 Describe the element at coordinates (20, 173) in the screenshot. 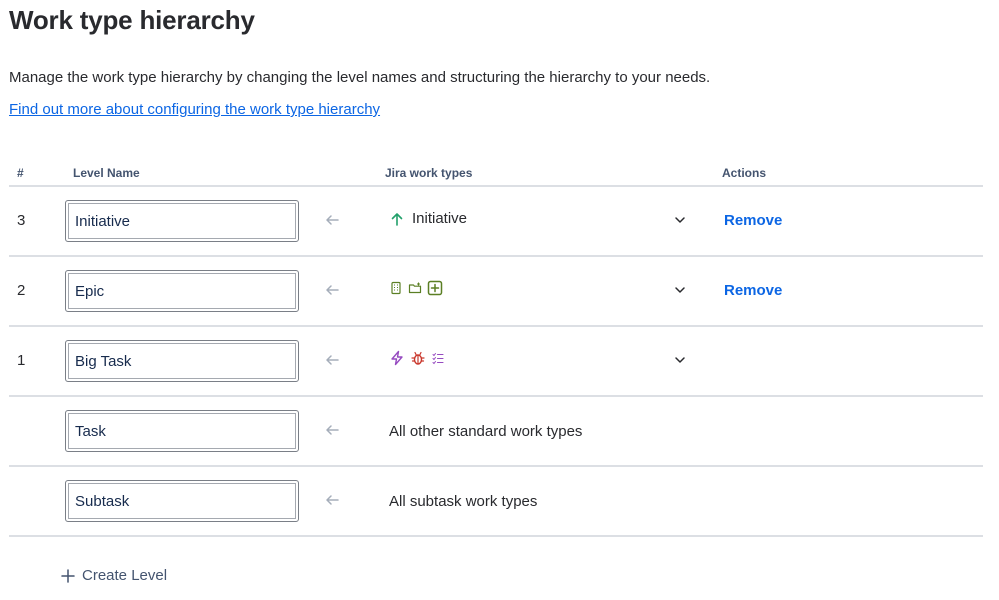

I see `column-header-number: #` at that location.